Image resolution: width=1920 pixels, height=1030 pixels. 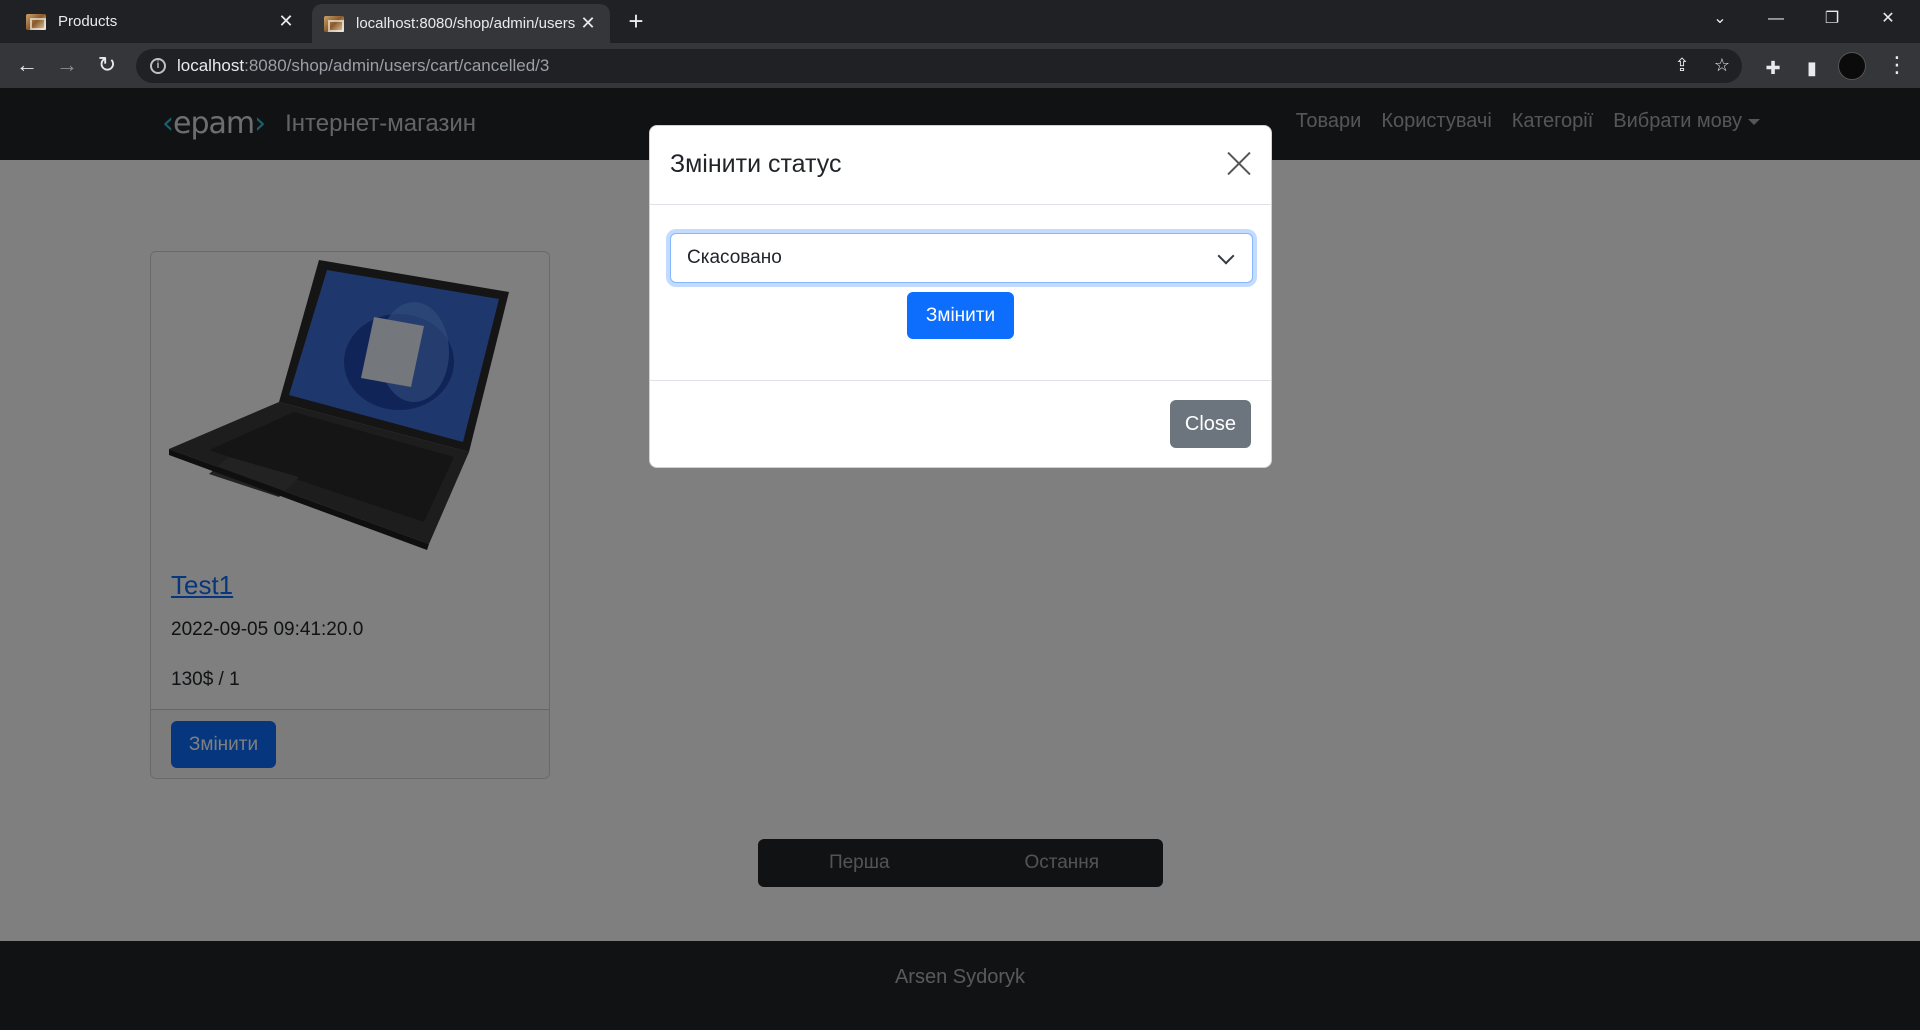 What do you see at coordinates (1239, 164) in the screenshot?
I see `close-icon` at bounding box center [1239, 164].